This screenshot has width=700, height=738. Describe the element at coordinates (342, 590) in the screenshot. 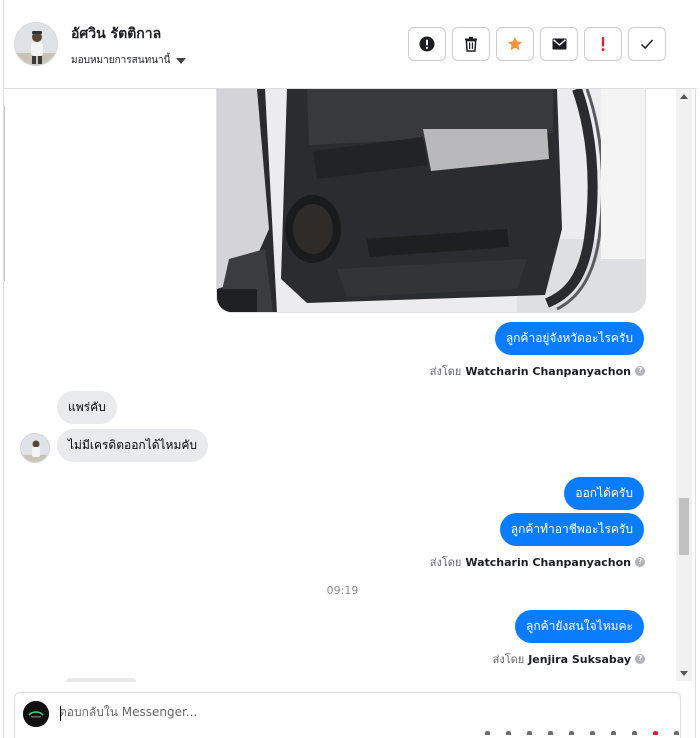

I see `timestamp-separator: 09:19` at that location.